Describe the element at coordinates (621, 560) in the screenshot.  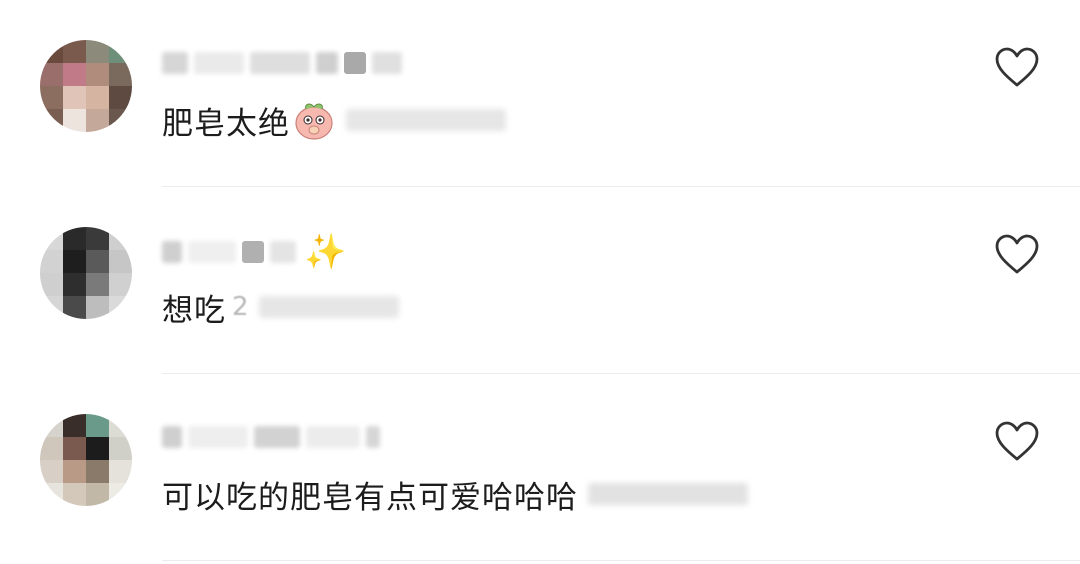
I see `divider` at that location.